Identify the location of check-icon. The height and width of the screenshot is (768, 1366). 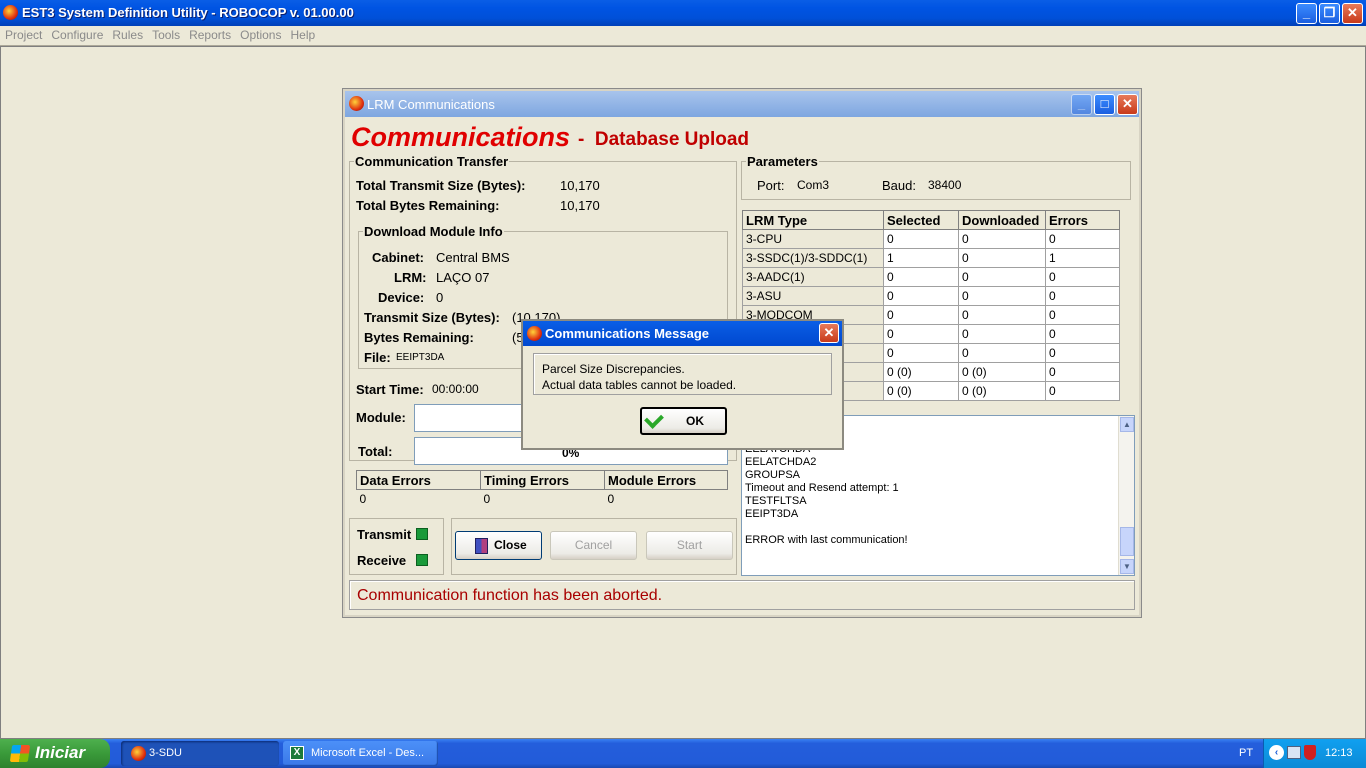
(654, 419).